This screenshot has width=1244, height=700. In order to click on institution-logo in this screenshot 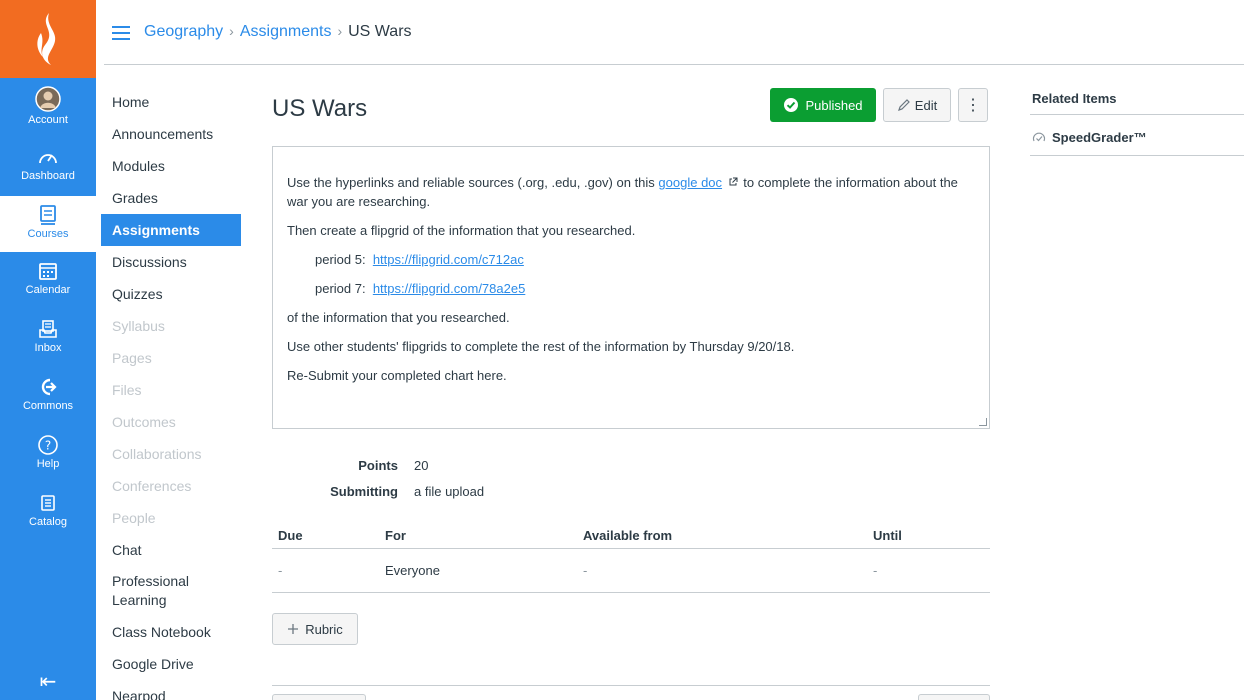, I will do `click(48, 39)`.